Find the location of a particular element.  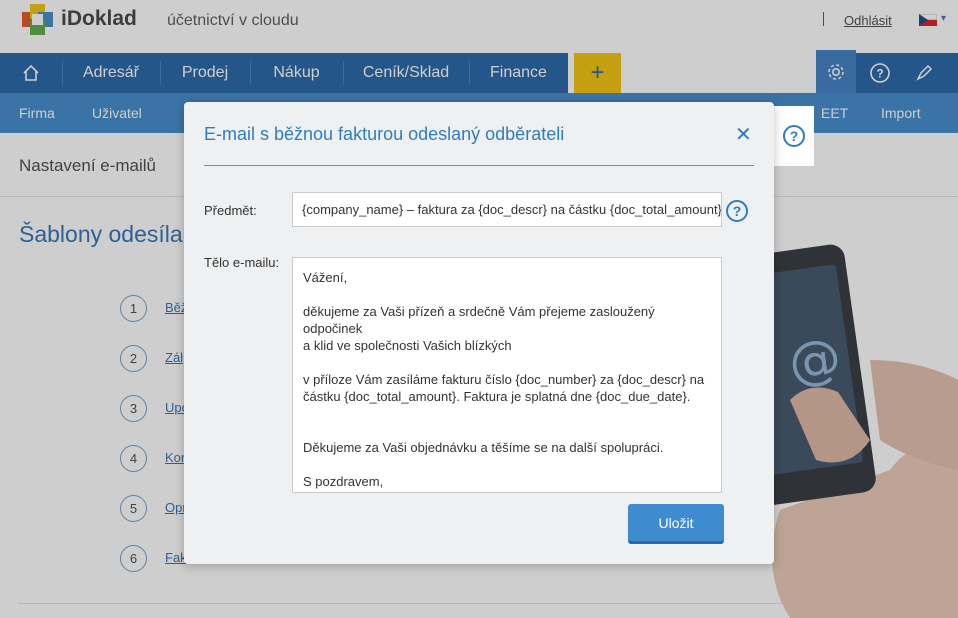

body-line: S pozdravem, is located at coordinates (343, 481).